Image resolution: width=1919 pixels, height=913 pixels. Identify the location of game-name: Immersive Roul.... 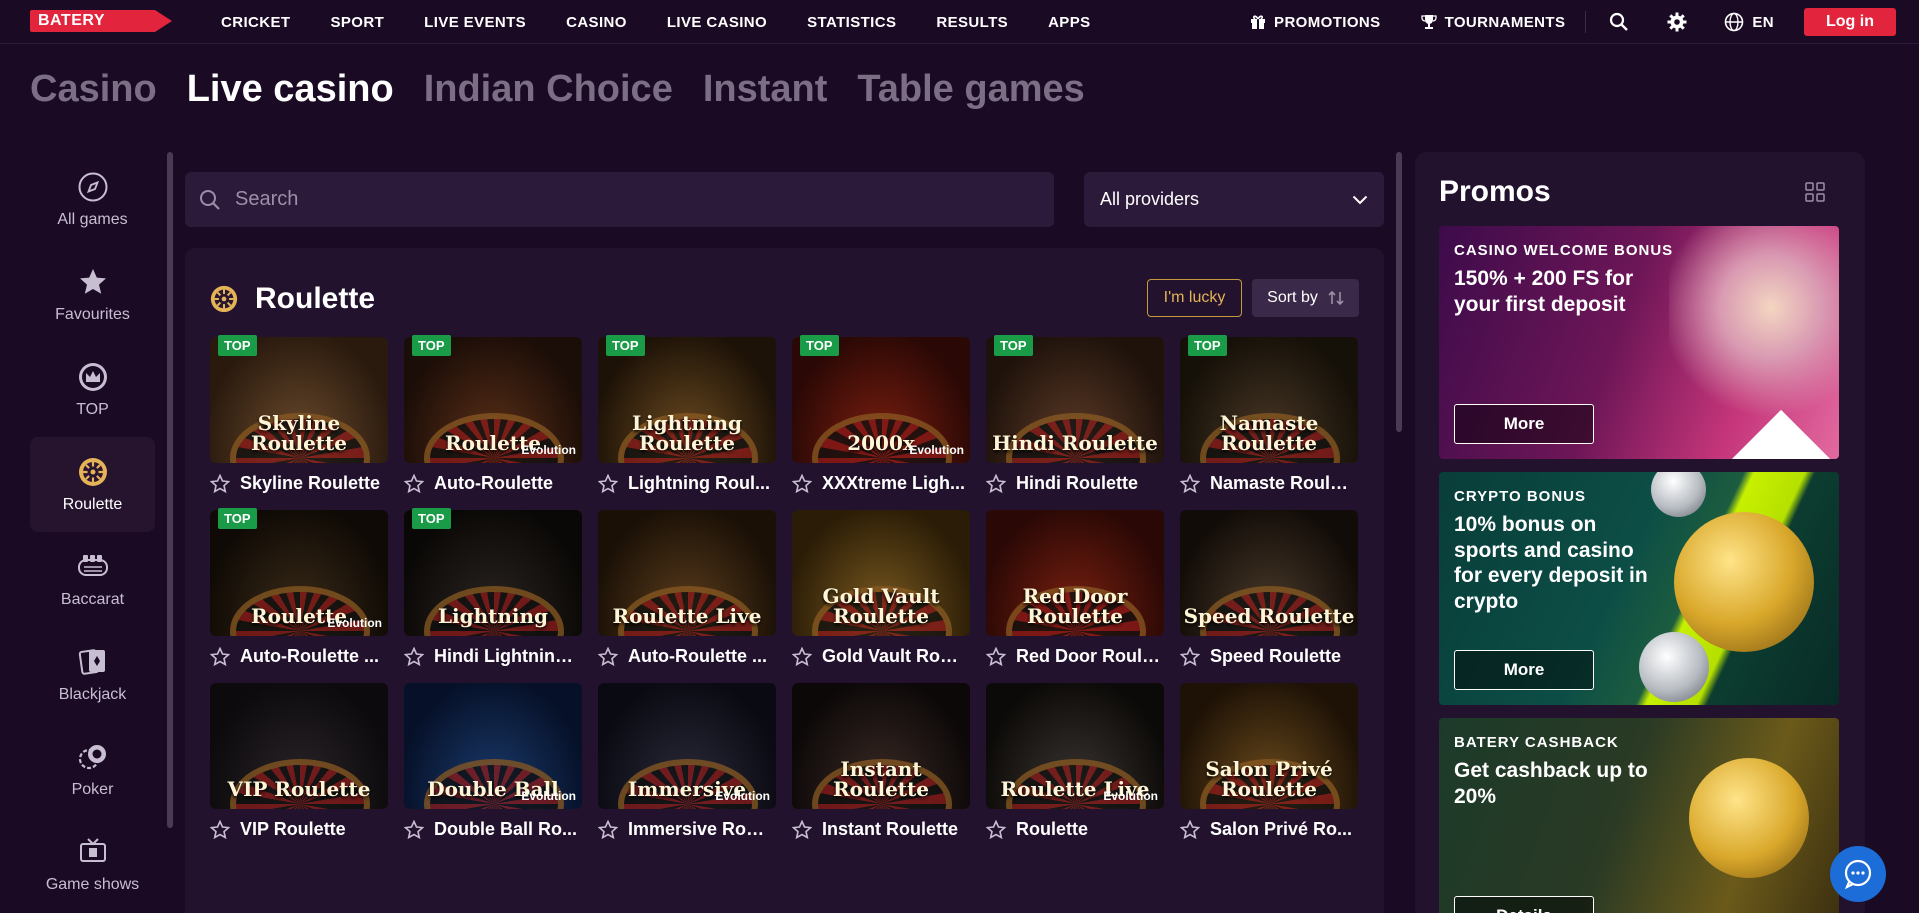
(700, 829).